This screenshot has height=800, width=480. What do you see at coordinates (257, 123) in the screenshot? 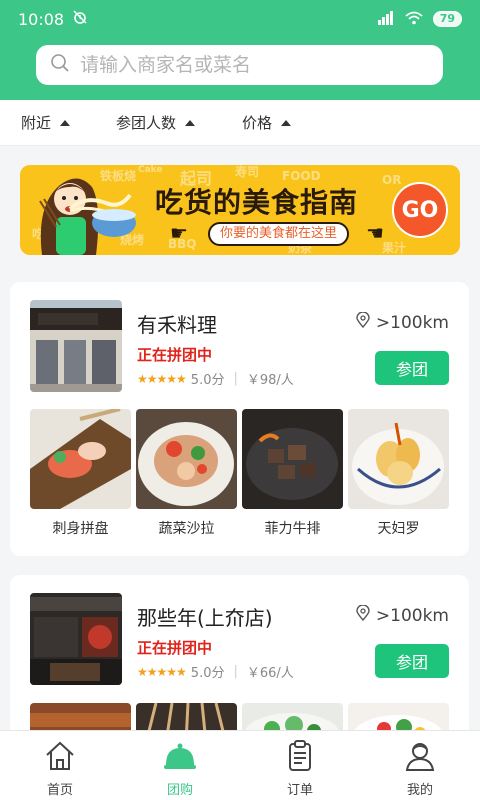
I see `filter-label: 价格` at bounding box center [257, 123].